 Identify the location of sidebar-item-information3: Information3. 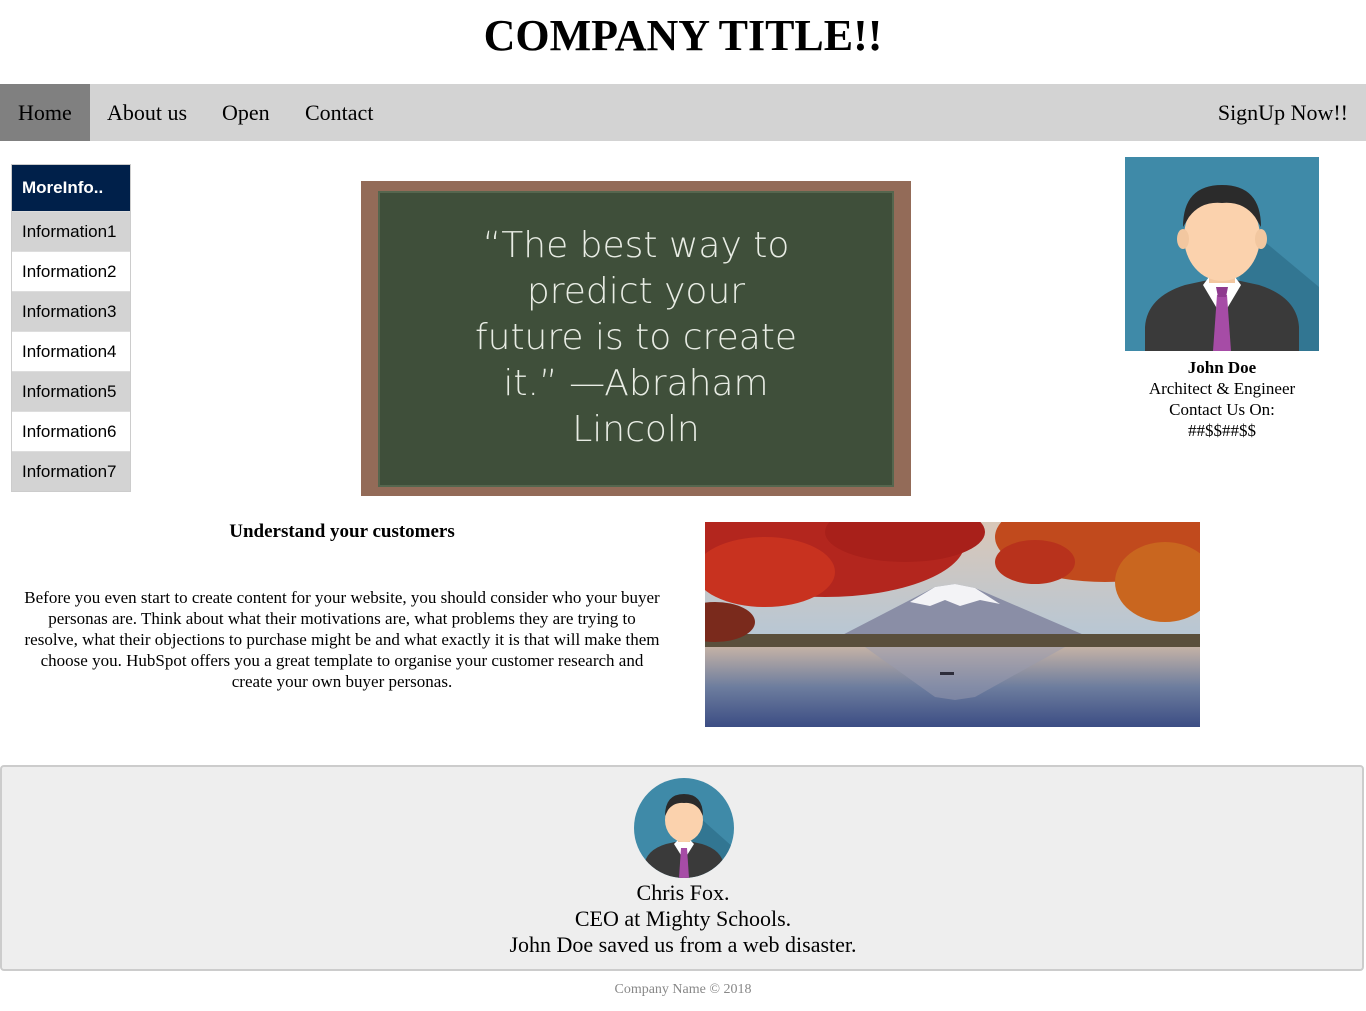
(71, 311).